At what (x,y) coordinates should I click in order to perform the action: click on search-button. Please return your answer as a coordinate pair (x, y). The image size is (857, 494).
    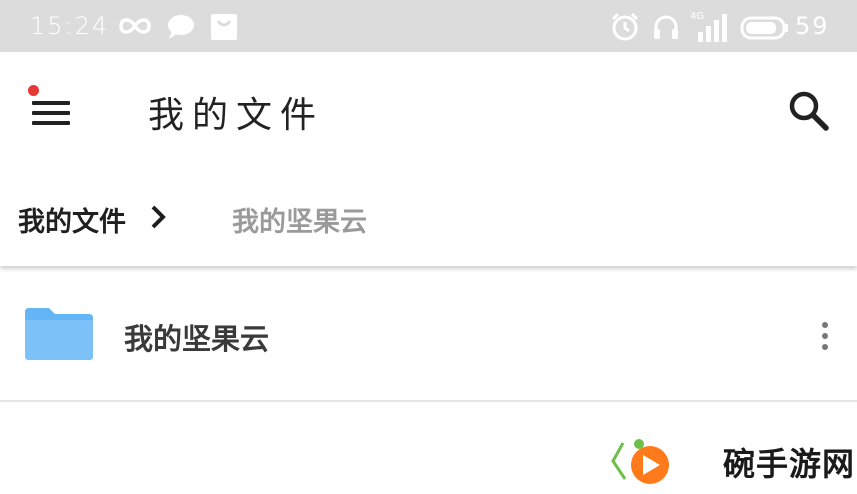
    Looking at the image, I should click on (809, 111).